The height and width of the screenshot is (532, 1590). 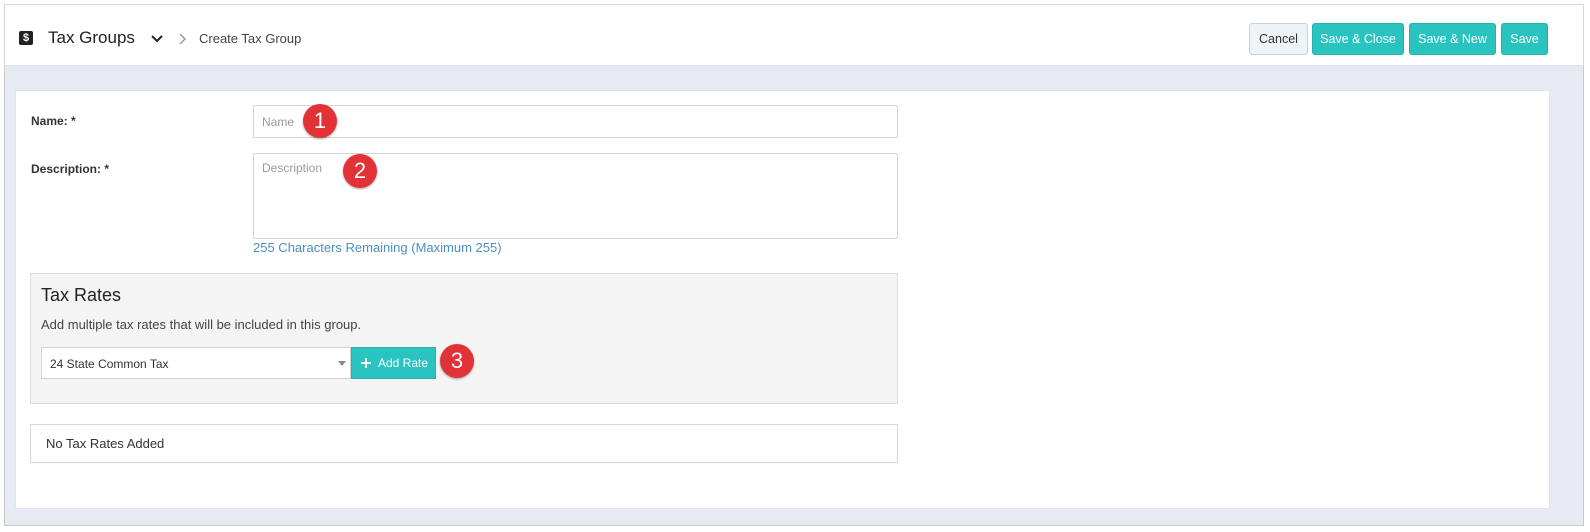 What do you see at coordinates (105, 443) in the screenshot?
I see `empty-message: No Tax Rates Added` at bounding box center [105, 443].